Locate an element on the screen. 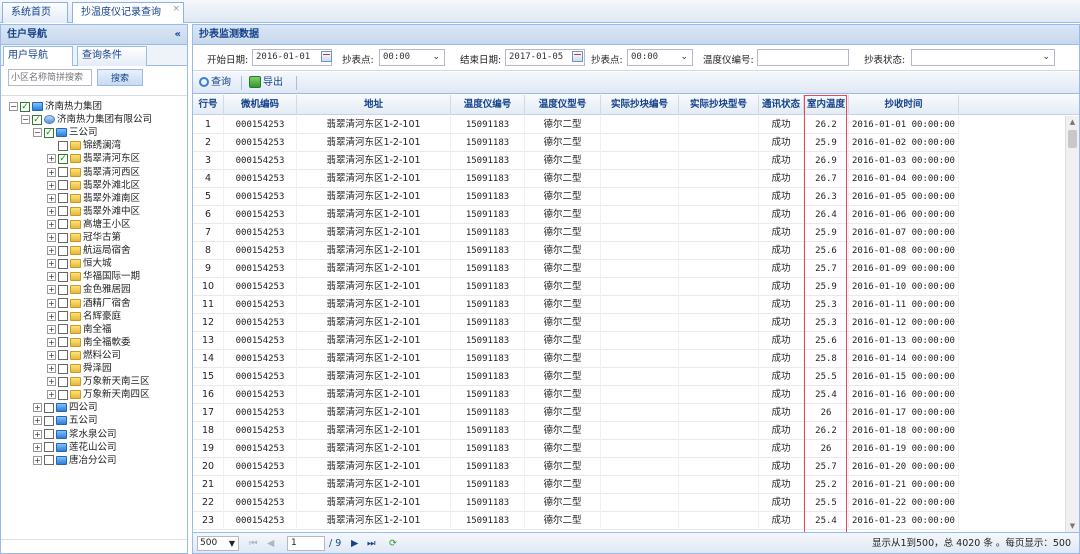 The image size is (1080, 554). tree-node: − ✓ 济南热力集团 is located at coordinates (55, 106).